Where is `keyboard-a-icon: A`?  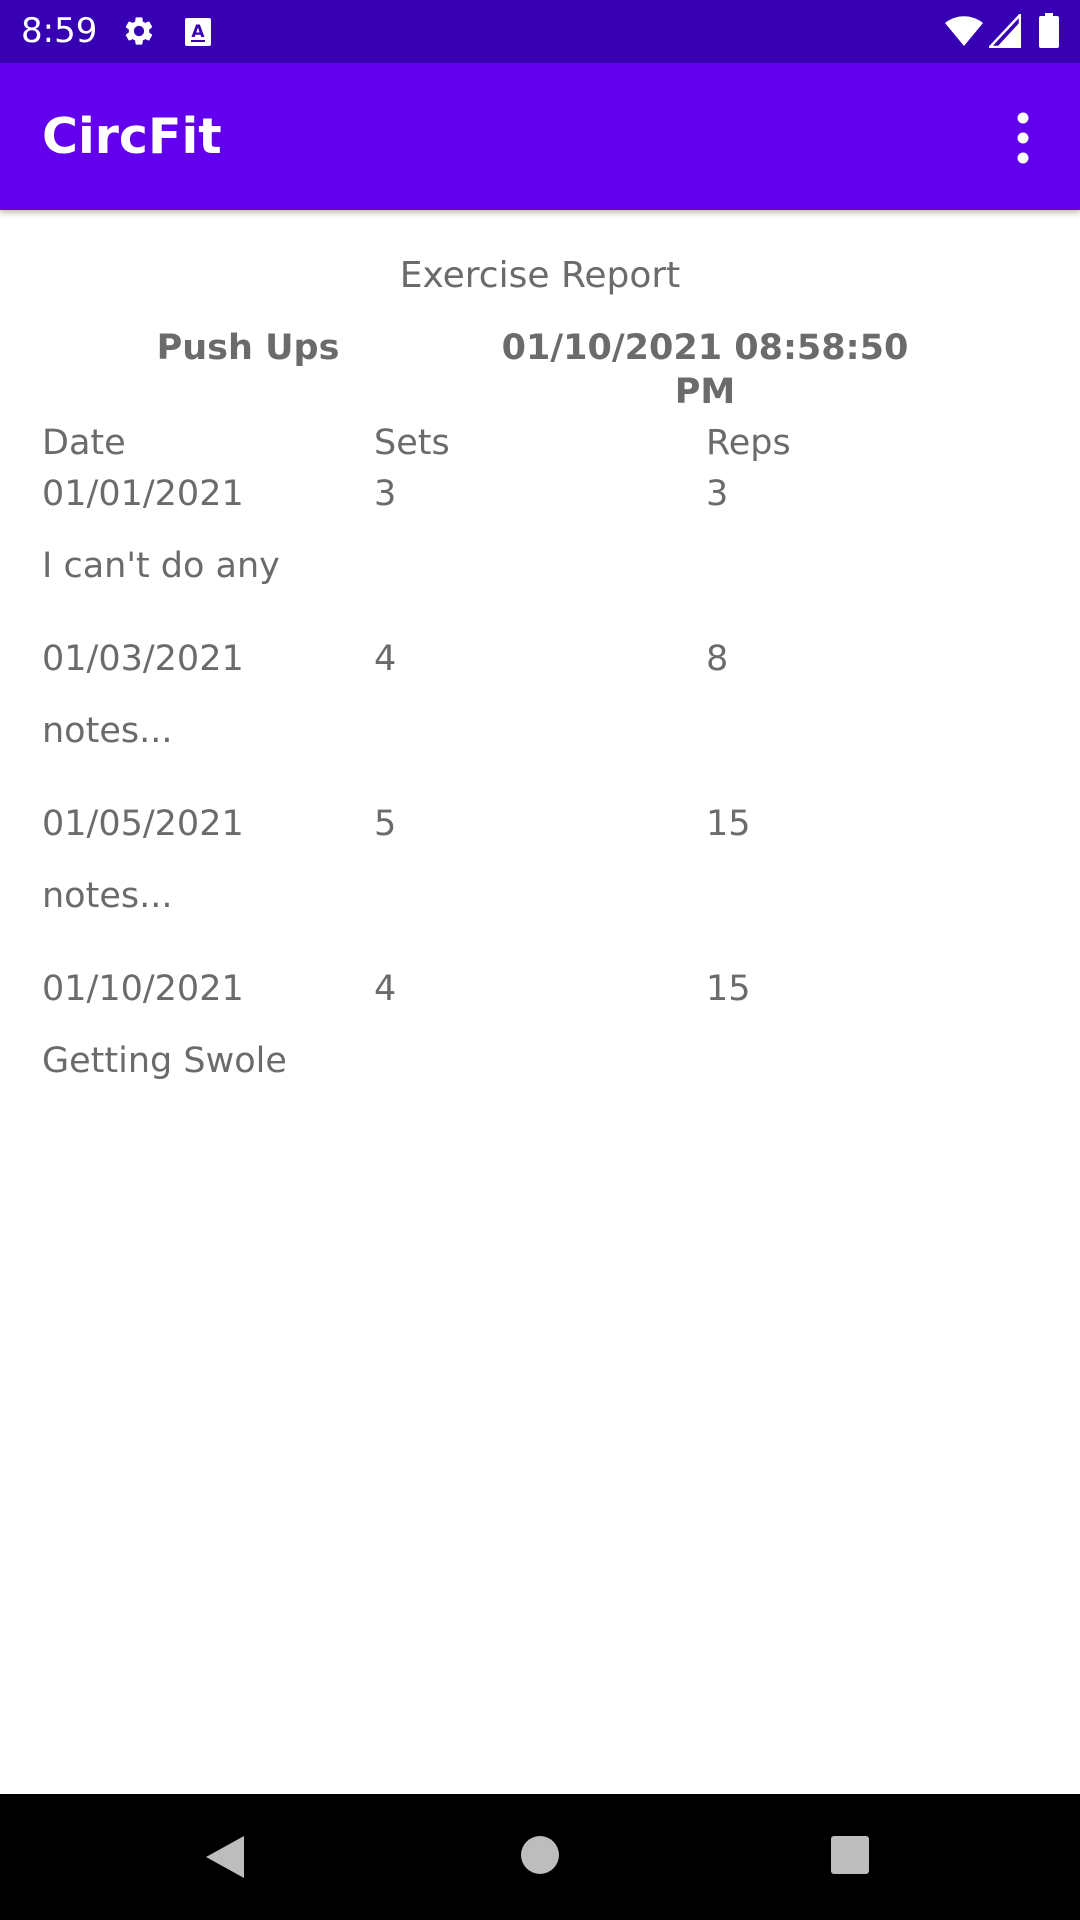
keyboard-a-icon: A is located at coordinates (198, 32).